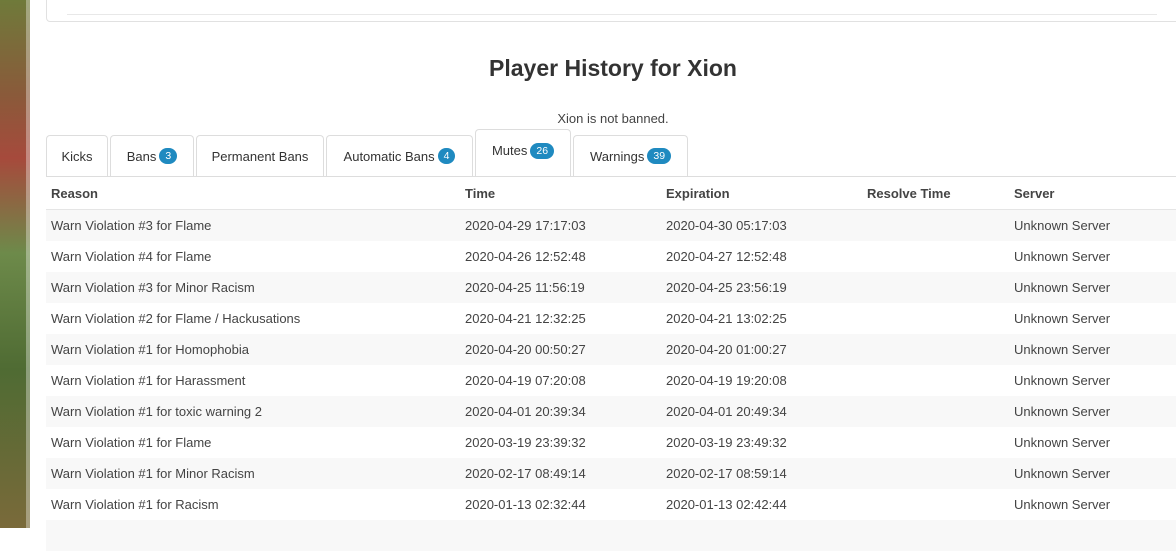 The width and height of the screenshot is (1176, 551). Describe the element at coordinates (446, 156) in the screenshot. I see `tab-automatic-bans-count-badge: 4` at that location.